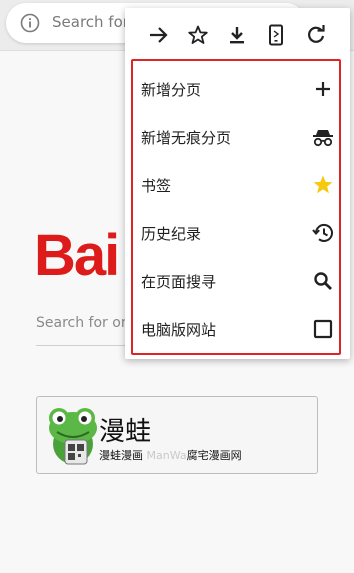  What do you see at coordinates (236, 89) in the screenshot?
I see `menu-item-new-tab: 新增分页` at bounding box center [236, 89].